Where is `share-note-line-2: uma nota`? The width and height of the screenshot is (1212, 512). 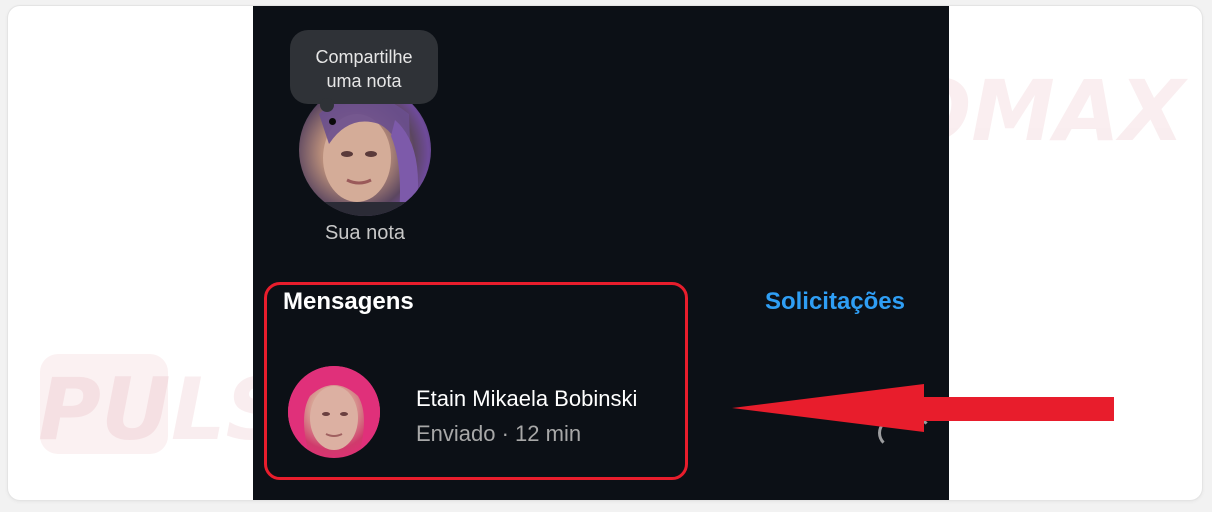 share-note-line-2: uma nota is located at coordinates (364, 81).